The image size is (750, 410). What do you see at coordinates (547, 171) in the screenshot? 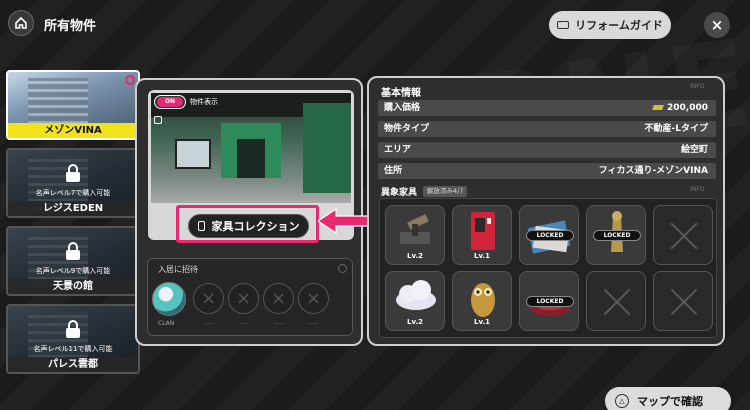
I see `info-row-address: 住所 フィカス通り-メゾンVINA` at bounding box center [547, 171].